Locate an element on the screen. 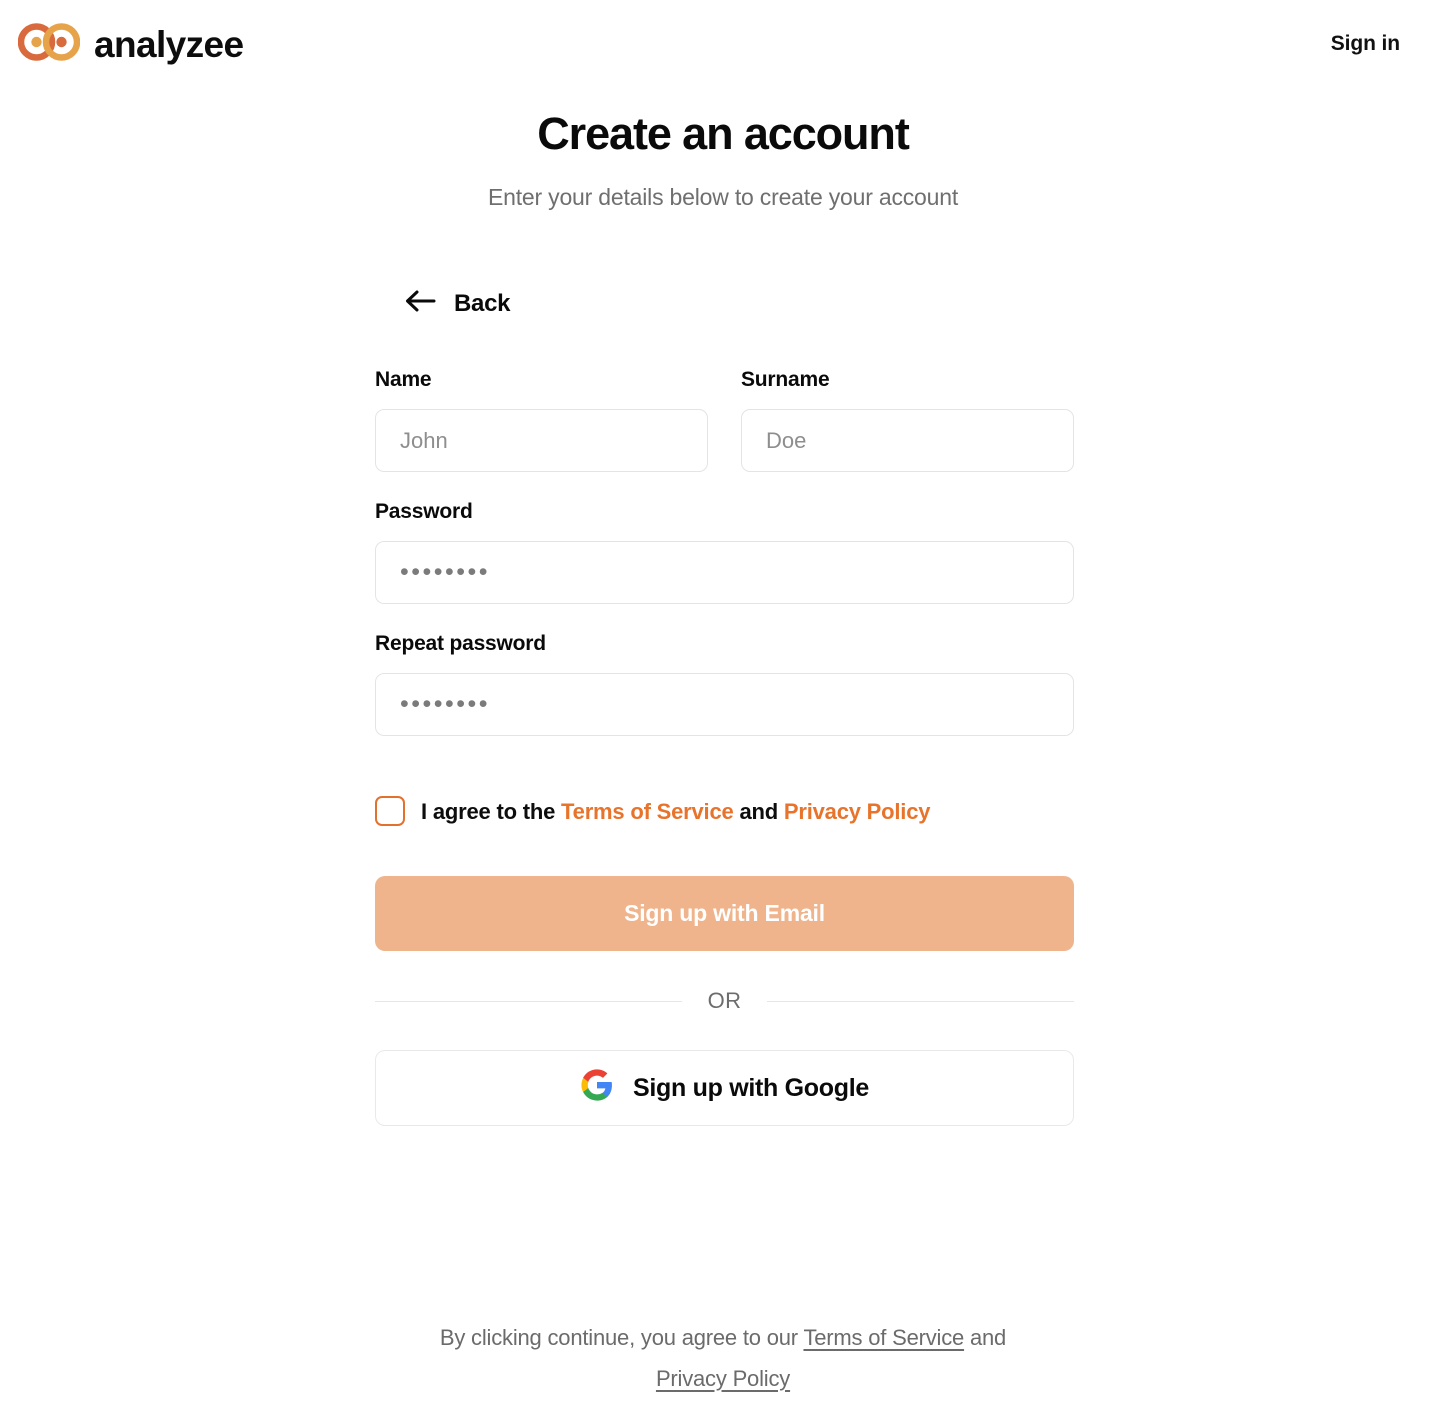 The width and height of the screenshot is (1446, 1428). footer-middle: and is located at coordinates (985, 1337).